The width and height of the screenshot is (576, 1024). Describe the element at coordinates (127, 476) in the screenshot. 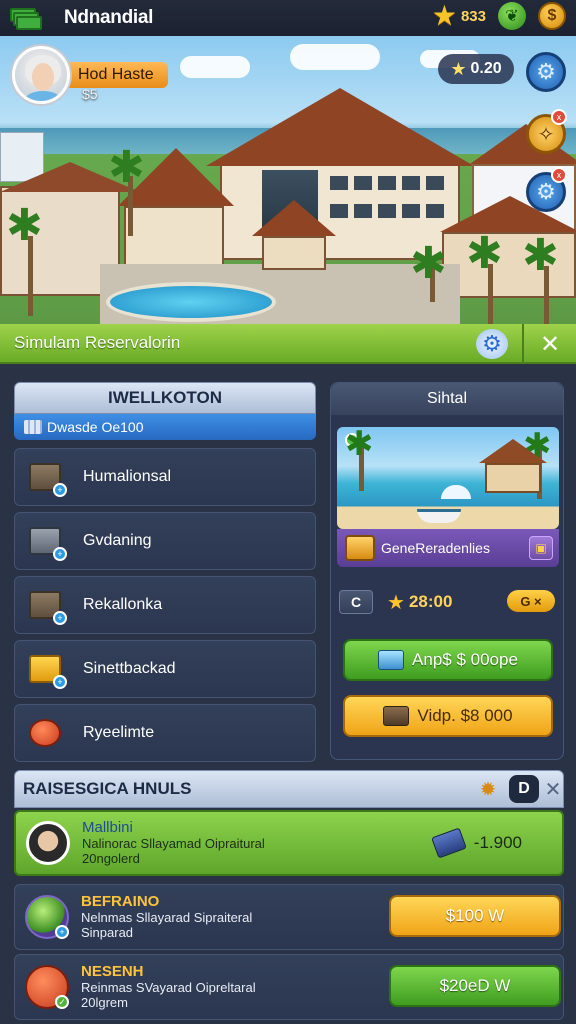

I see `list-item-label: Humalionsal` at that location.